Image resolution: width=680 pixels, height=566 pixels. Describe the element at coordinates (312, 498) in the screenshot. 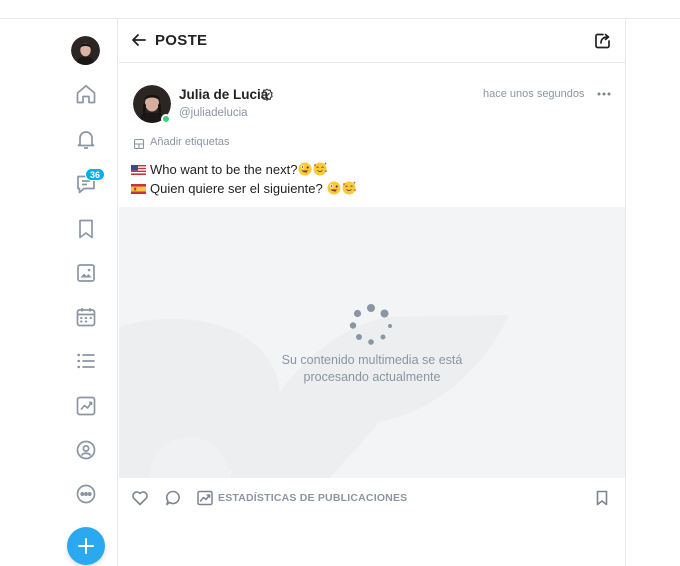

I see `post-statistics-link: ESTADÍSTICAS DE PUBLICACIONES` at that location.